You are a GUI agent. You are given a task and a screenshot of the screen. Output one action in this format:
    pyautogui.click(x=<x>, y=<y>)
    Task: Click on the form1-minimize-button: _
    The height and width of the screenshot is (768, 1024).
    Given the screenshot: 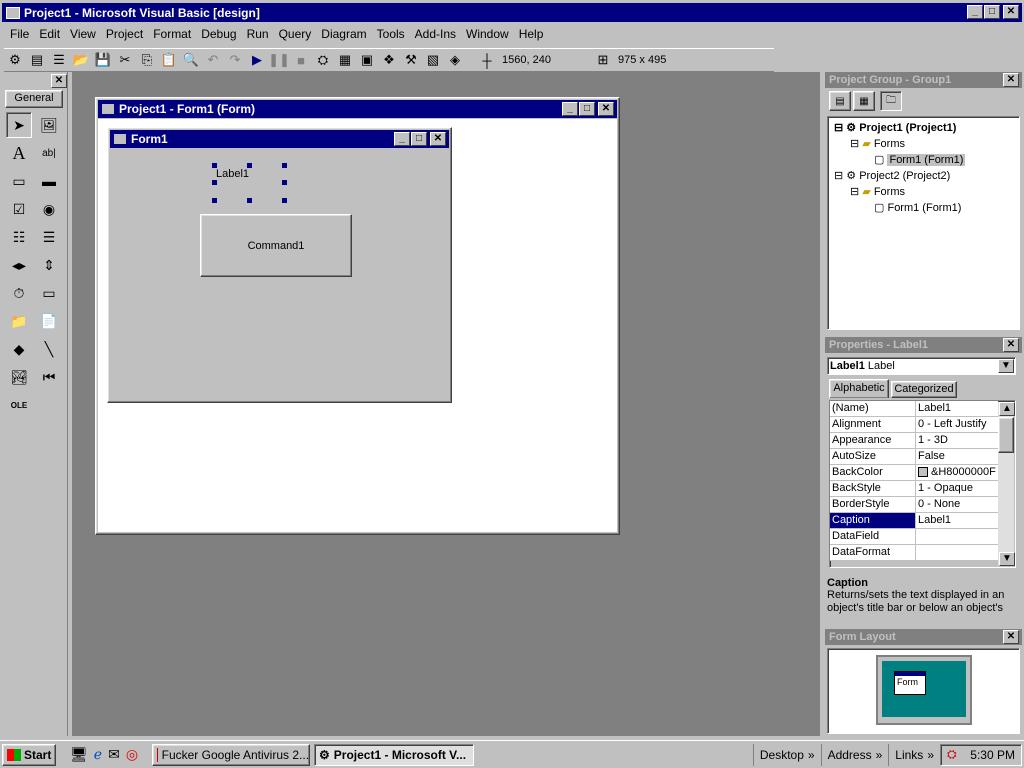 What is the action you would take?
    pyautogui.click(x=402, y=139)
    